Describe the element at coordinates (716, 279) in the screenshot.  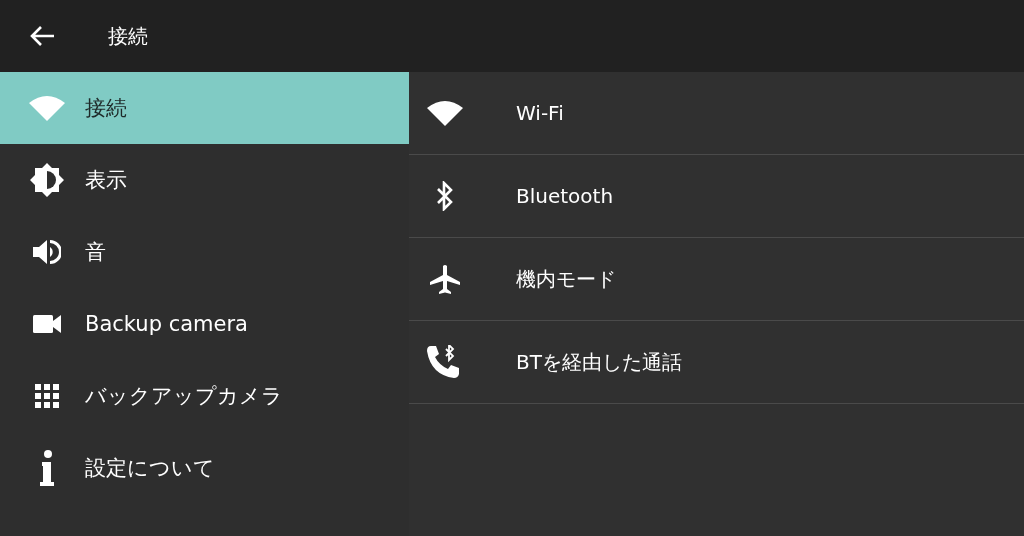
I see `settings-row: 機内モード` at that location.